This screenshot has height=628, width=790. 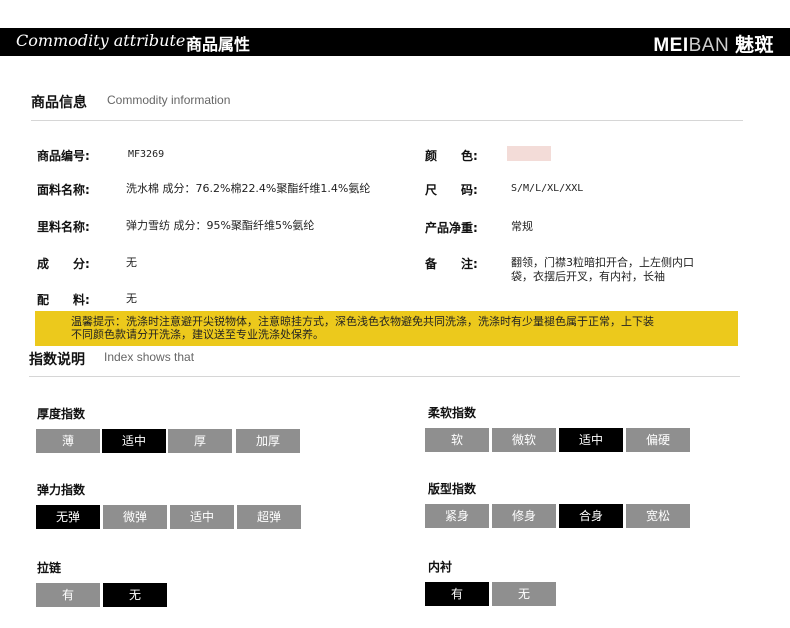 I want to click on header-bar: Commodity attribute 商品属性 MEIBAN 魅斑, so click(x=395, y=42).